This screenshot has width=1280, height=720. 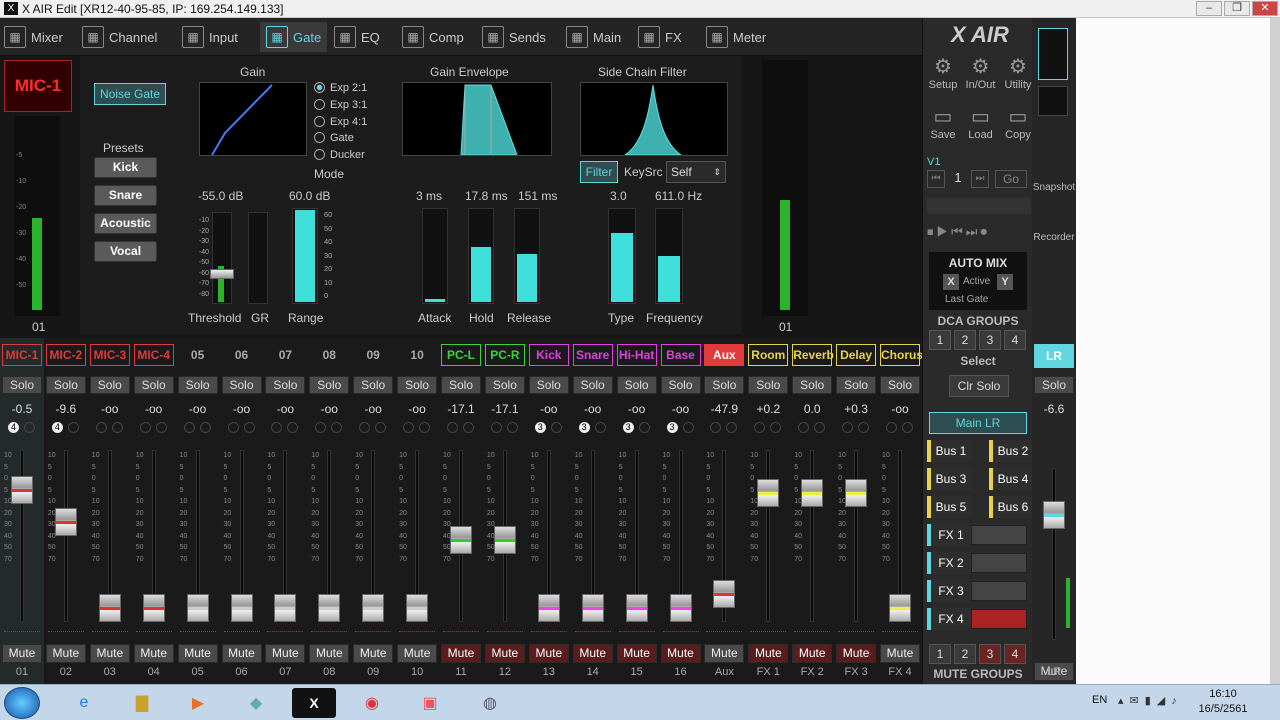 What do you see at coordinates (990, 654) in the screenshot?
I see `mute-group-3-button: 3` at bounding box center [990, 654].